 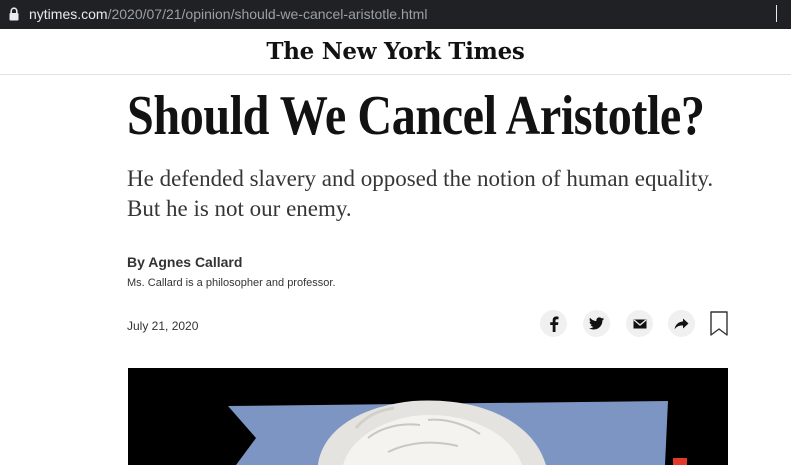 I want to click on email-share-button, so click(x=639, y=323).